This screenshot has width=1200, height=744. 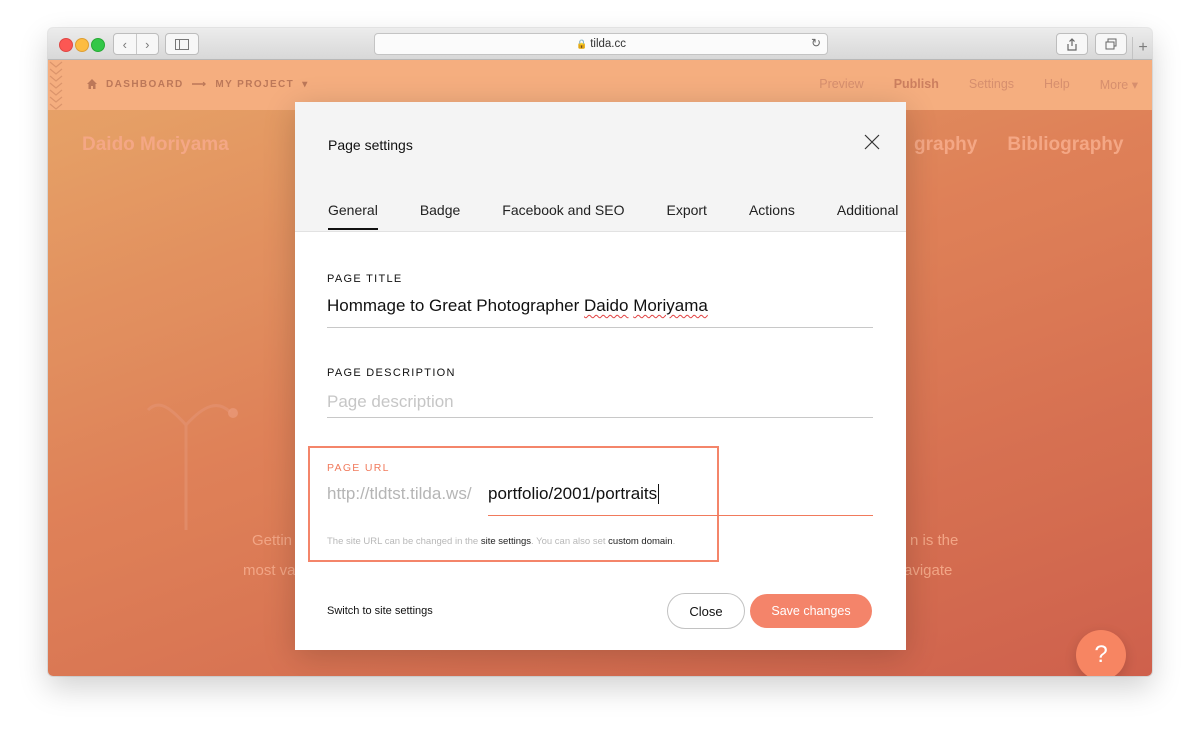 What do you see at coordinates (563, 216) in the screenshot?
I see `tab-facebook-seo: Facebook and SEO` at bounding box center [563, 216].